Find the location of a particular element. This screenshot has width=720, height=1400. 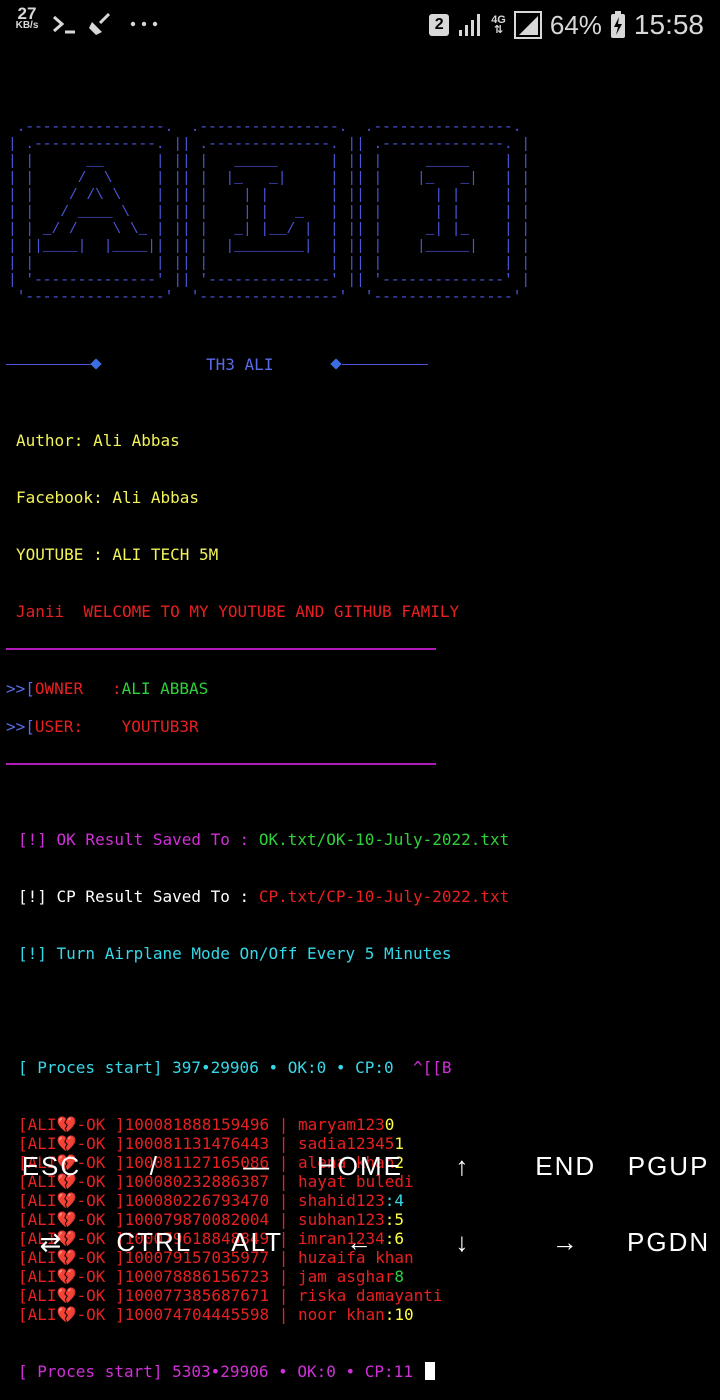

clock: 15:58 is located at coordinates (668, 24).